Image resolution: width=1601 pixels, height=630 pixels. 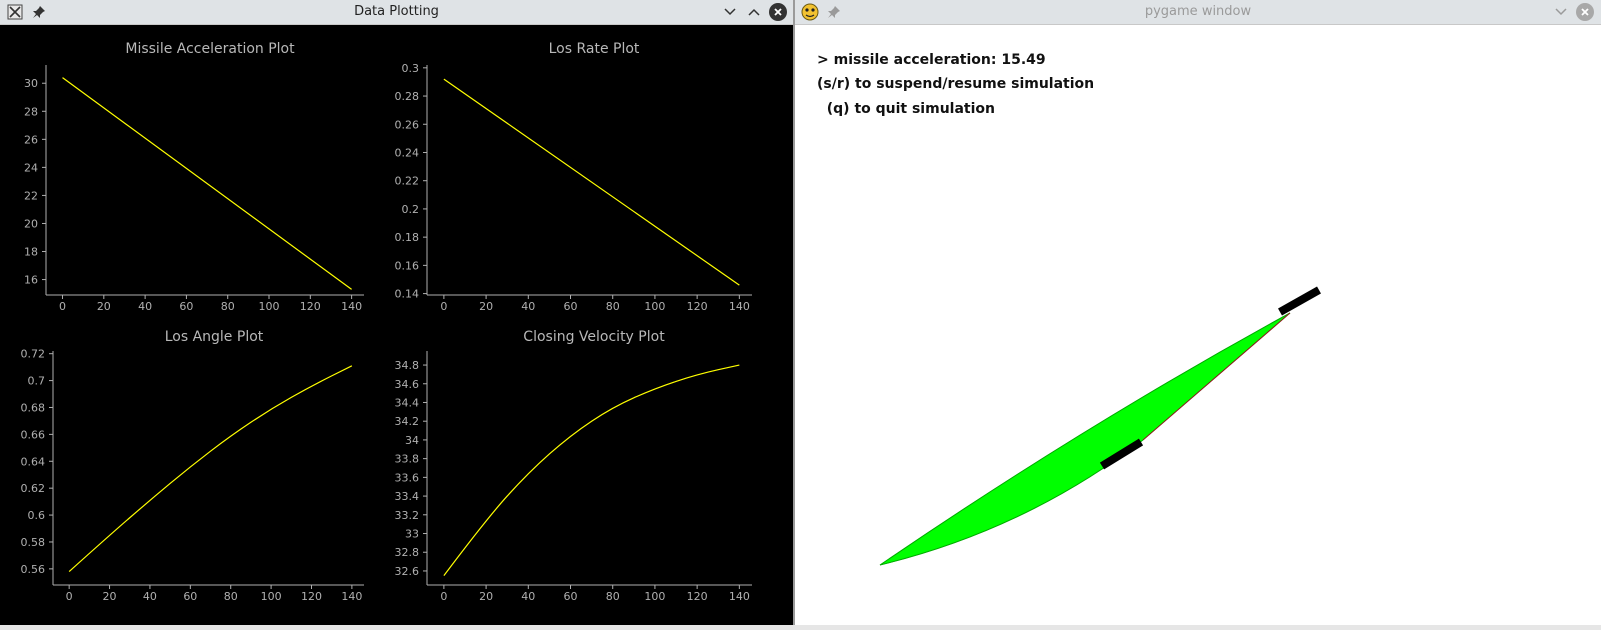 What do you see at coordinates (1216, 376) in the screenshot?
I see `line-of-sight` at bounding box center [1216, 376].